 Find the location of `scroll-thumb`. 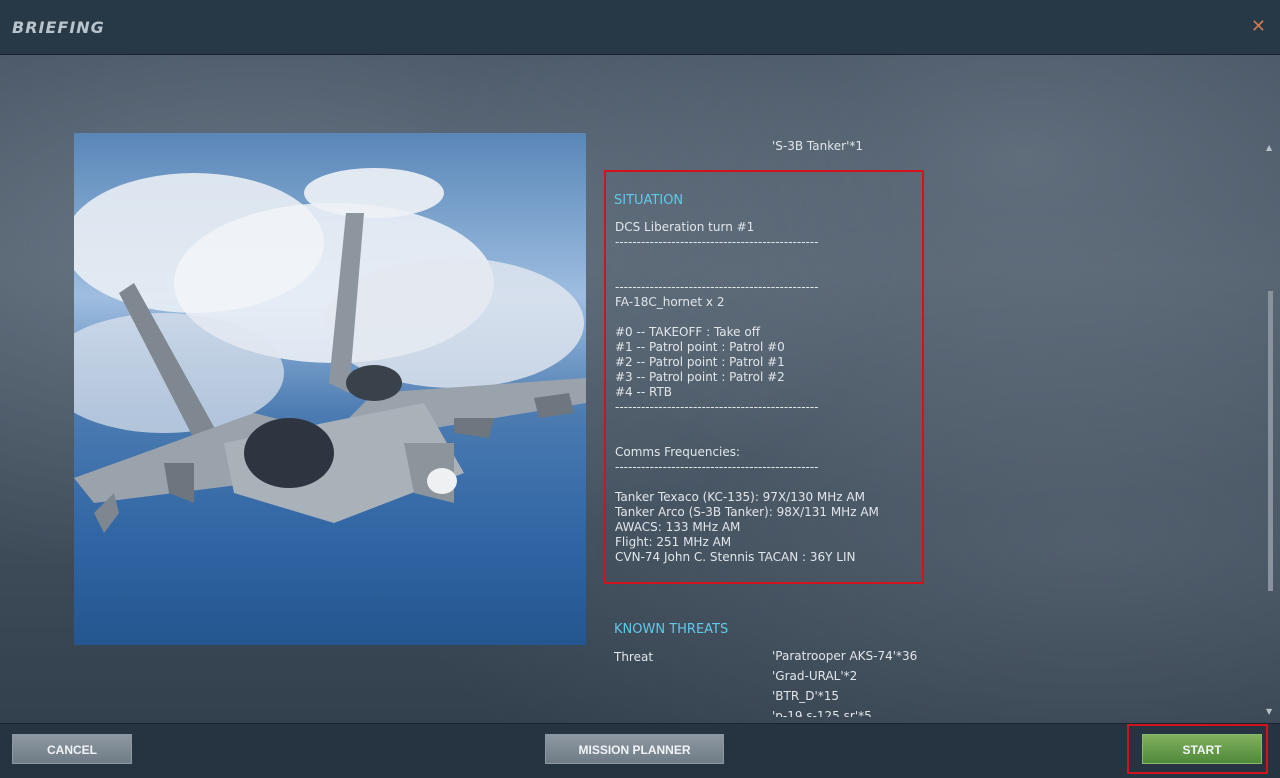

scroll-thumb is located at coordinates (1270, 441).